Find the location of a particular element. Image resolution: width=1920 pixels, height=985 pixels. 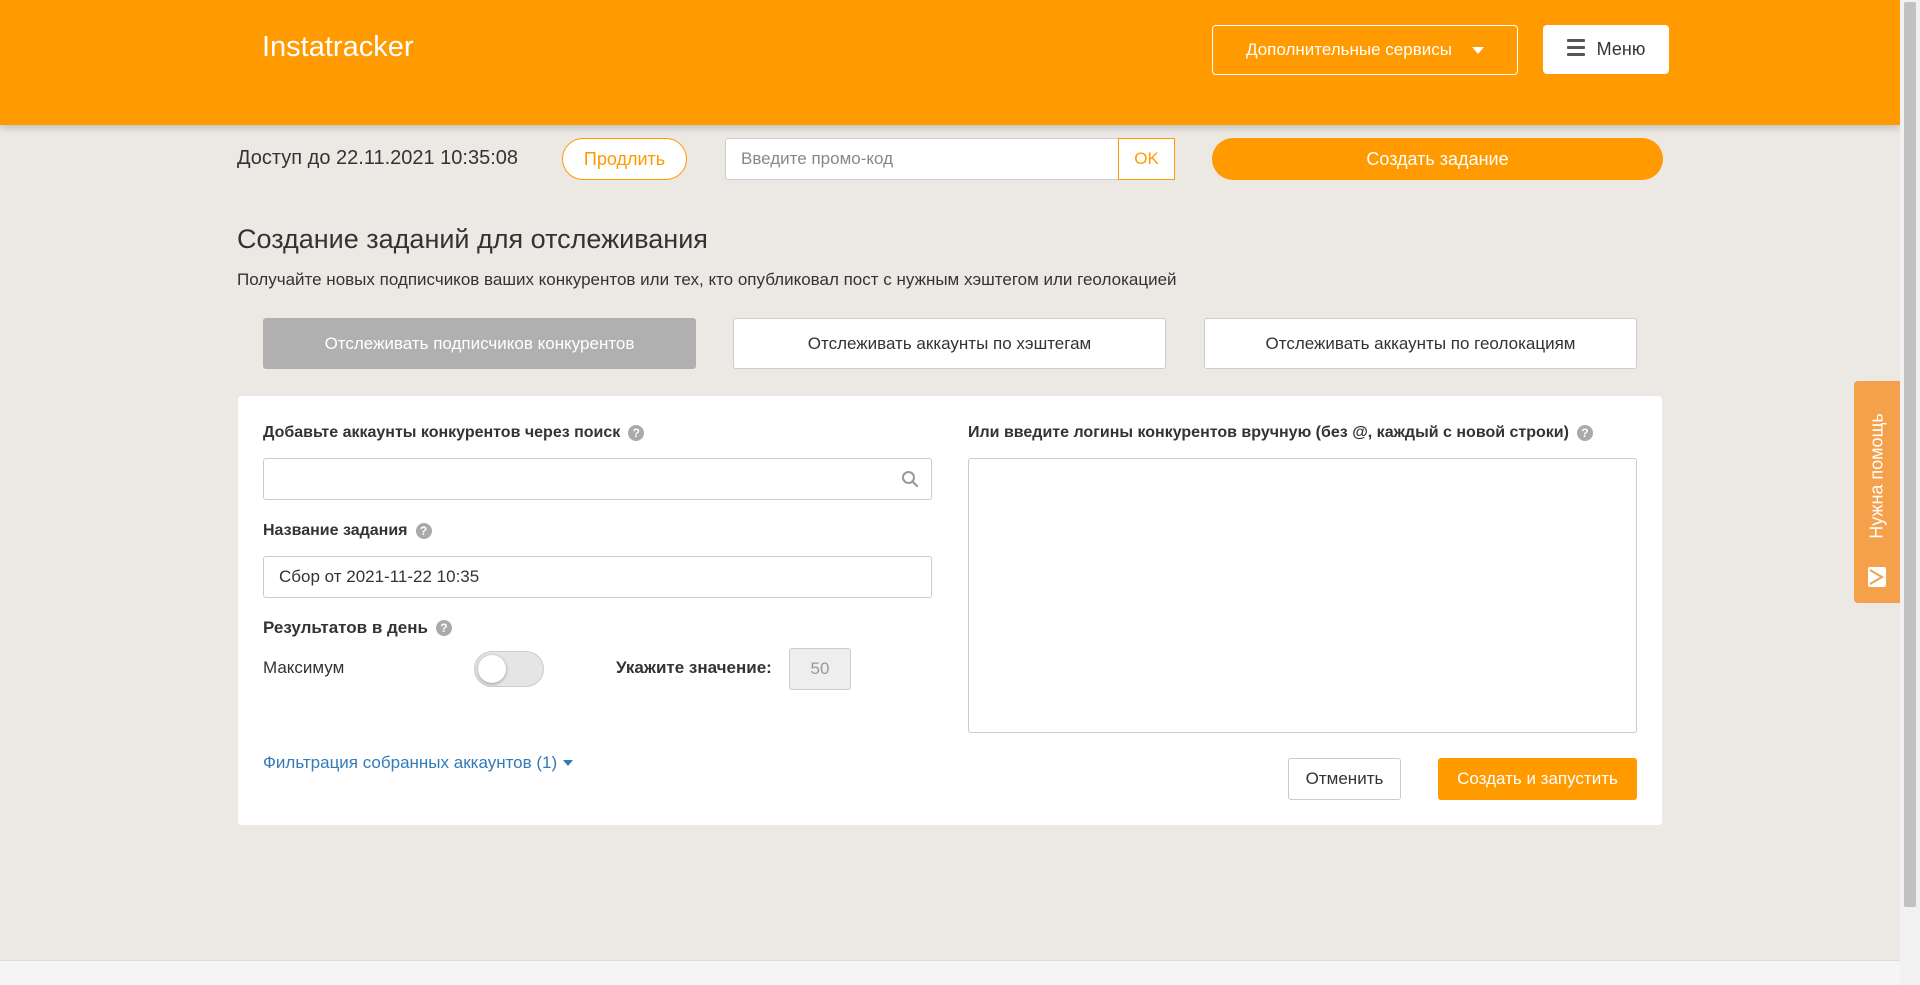

create-and-run-button: Создать и запустить is located at coordinates (1537, 779).